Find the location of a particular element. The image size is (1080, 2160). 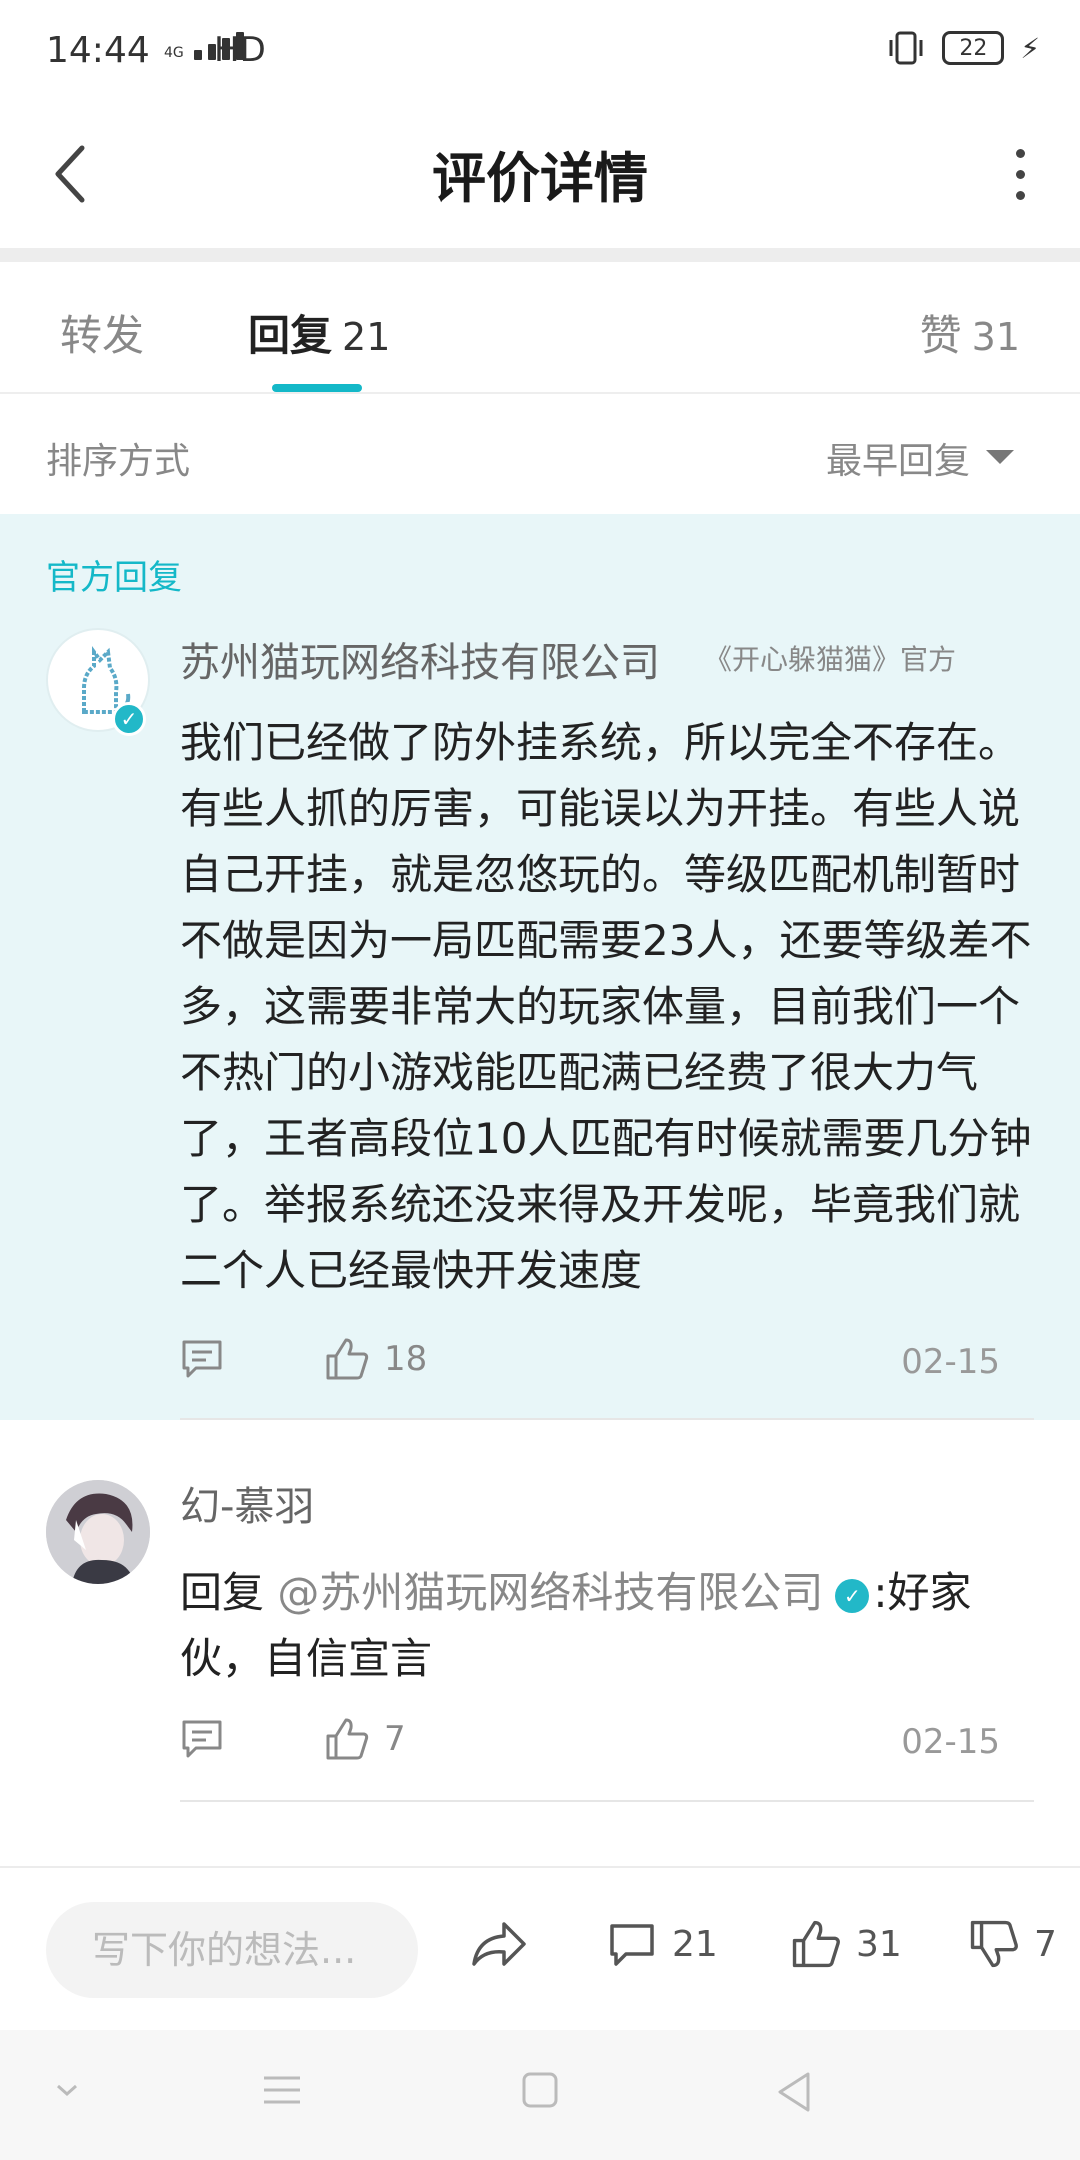

comment-content: 回复 @苏州猫玩网络科技有限公司 ✓:好家伙，自信宣言 is located at coordinates (610, 1626).